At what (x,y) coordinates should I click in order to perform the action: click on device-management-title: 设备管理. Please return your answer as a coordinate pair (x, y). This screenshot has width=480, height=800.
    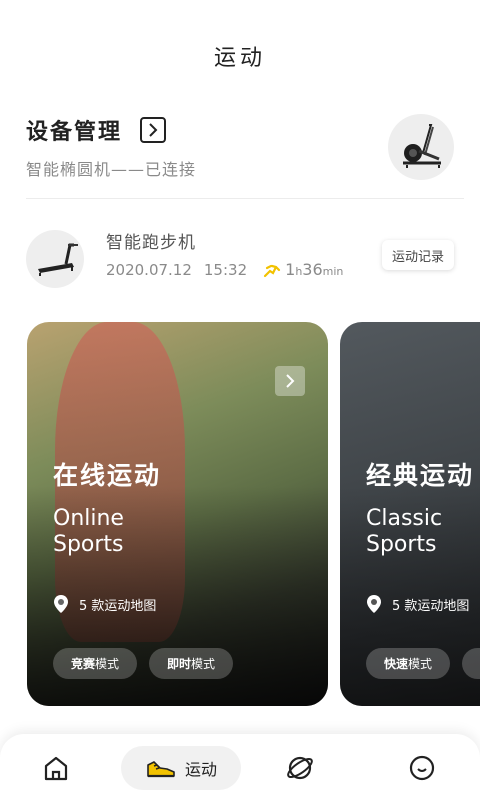
    Looking at the image, I should click on (74, 132).